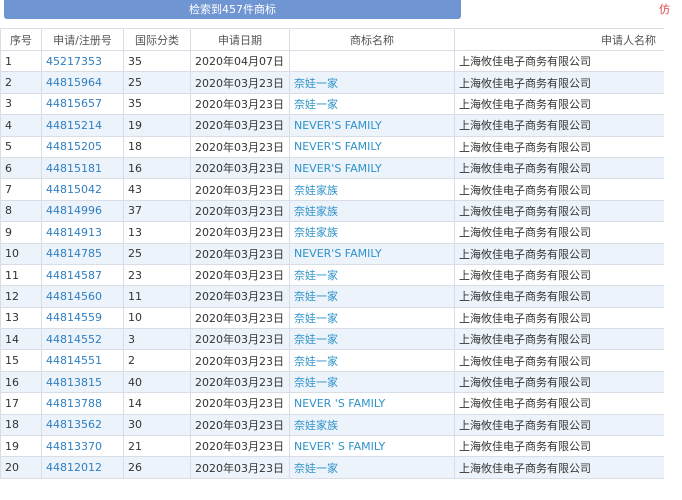 The height and width of the screenshot is (500, 682). I want to click on table-row: 9 44814913 13 2020年03月23日 奈娃家族 上海攸佳电子商务有限公司, so click(332, 232).